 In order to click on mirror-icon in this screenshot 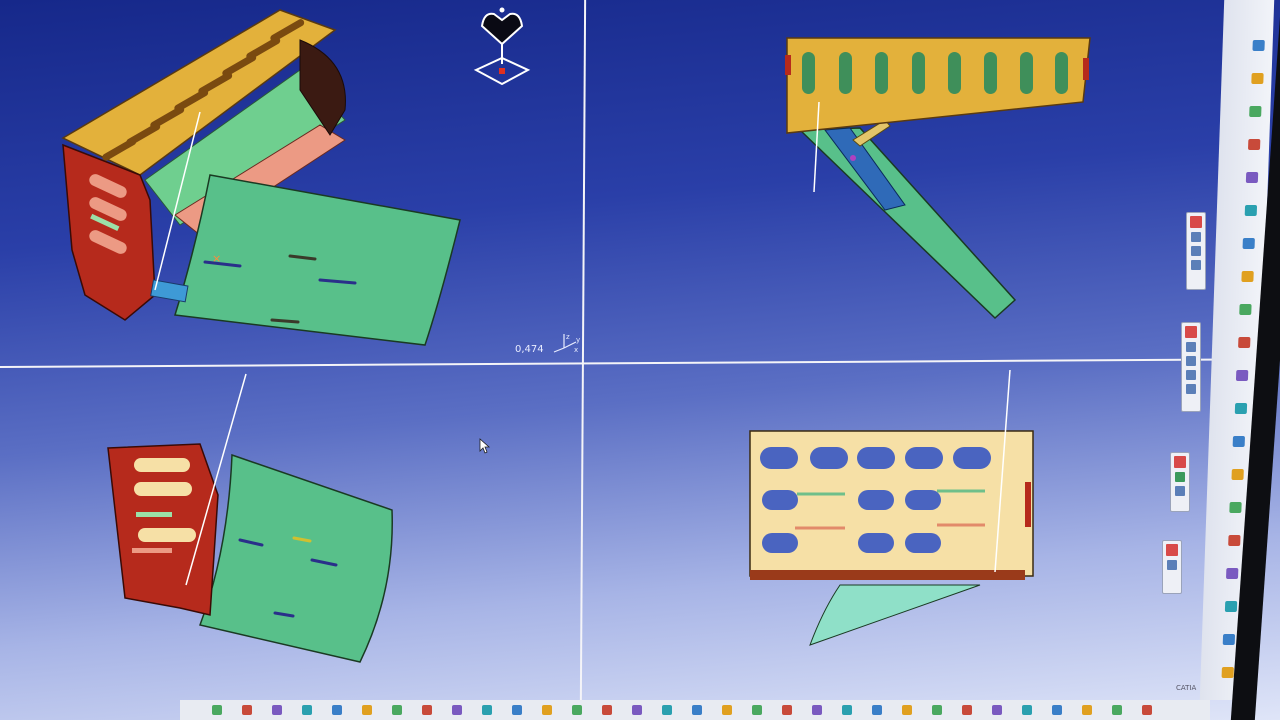, I will do `click(1235, 507)`.